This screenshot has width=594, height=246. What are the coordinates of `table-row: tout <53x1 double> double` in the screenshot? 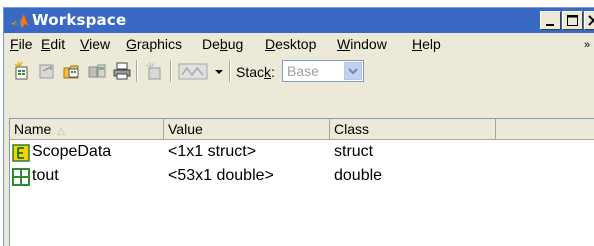 It's located at (302, 177).